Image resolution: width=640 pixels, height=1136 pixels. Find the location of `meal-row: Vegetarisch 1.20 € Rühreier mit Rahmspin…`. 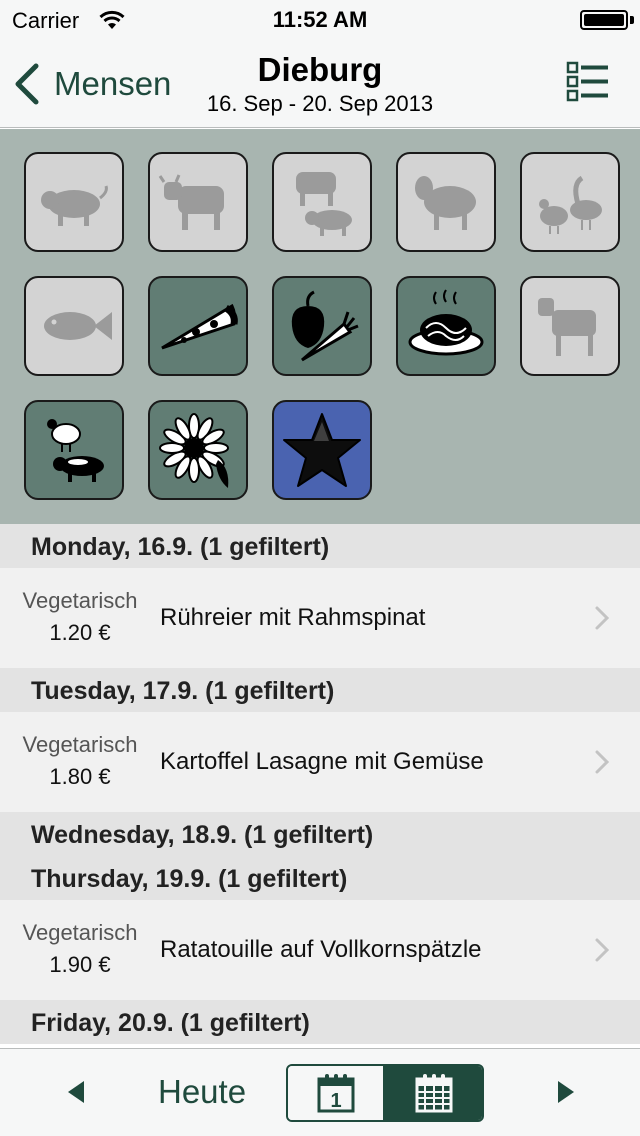

meal-row: Vegetarisch 1.20 € Rühreier mit Rahmspin… is located at coordinates (320, 618).